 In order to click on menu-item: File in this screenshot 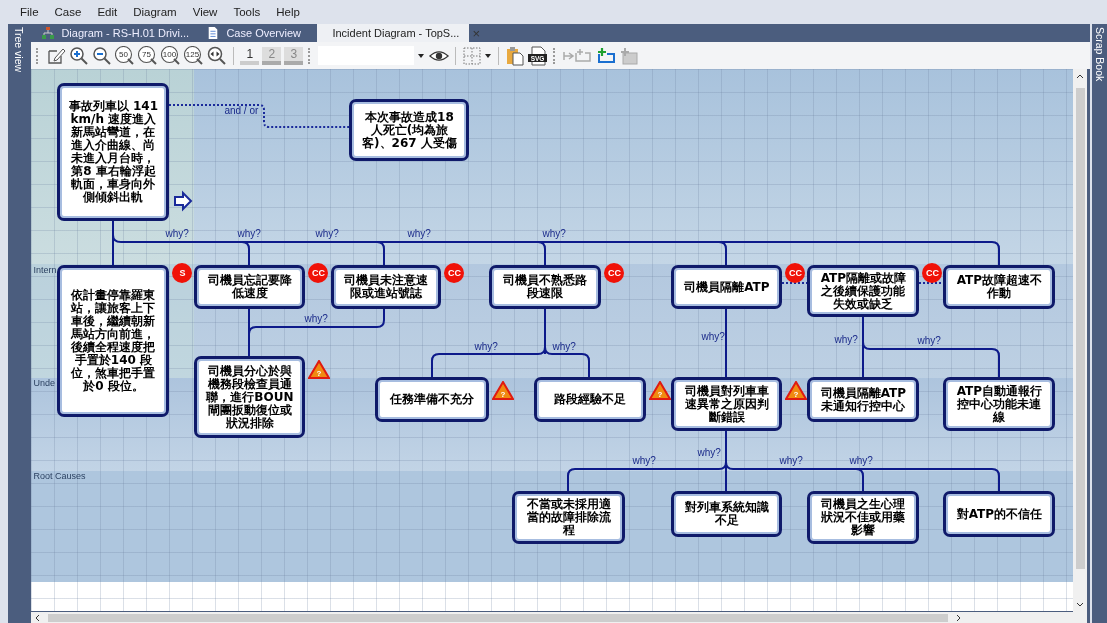, I will do `click(29, 12)`.